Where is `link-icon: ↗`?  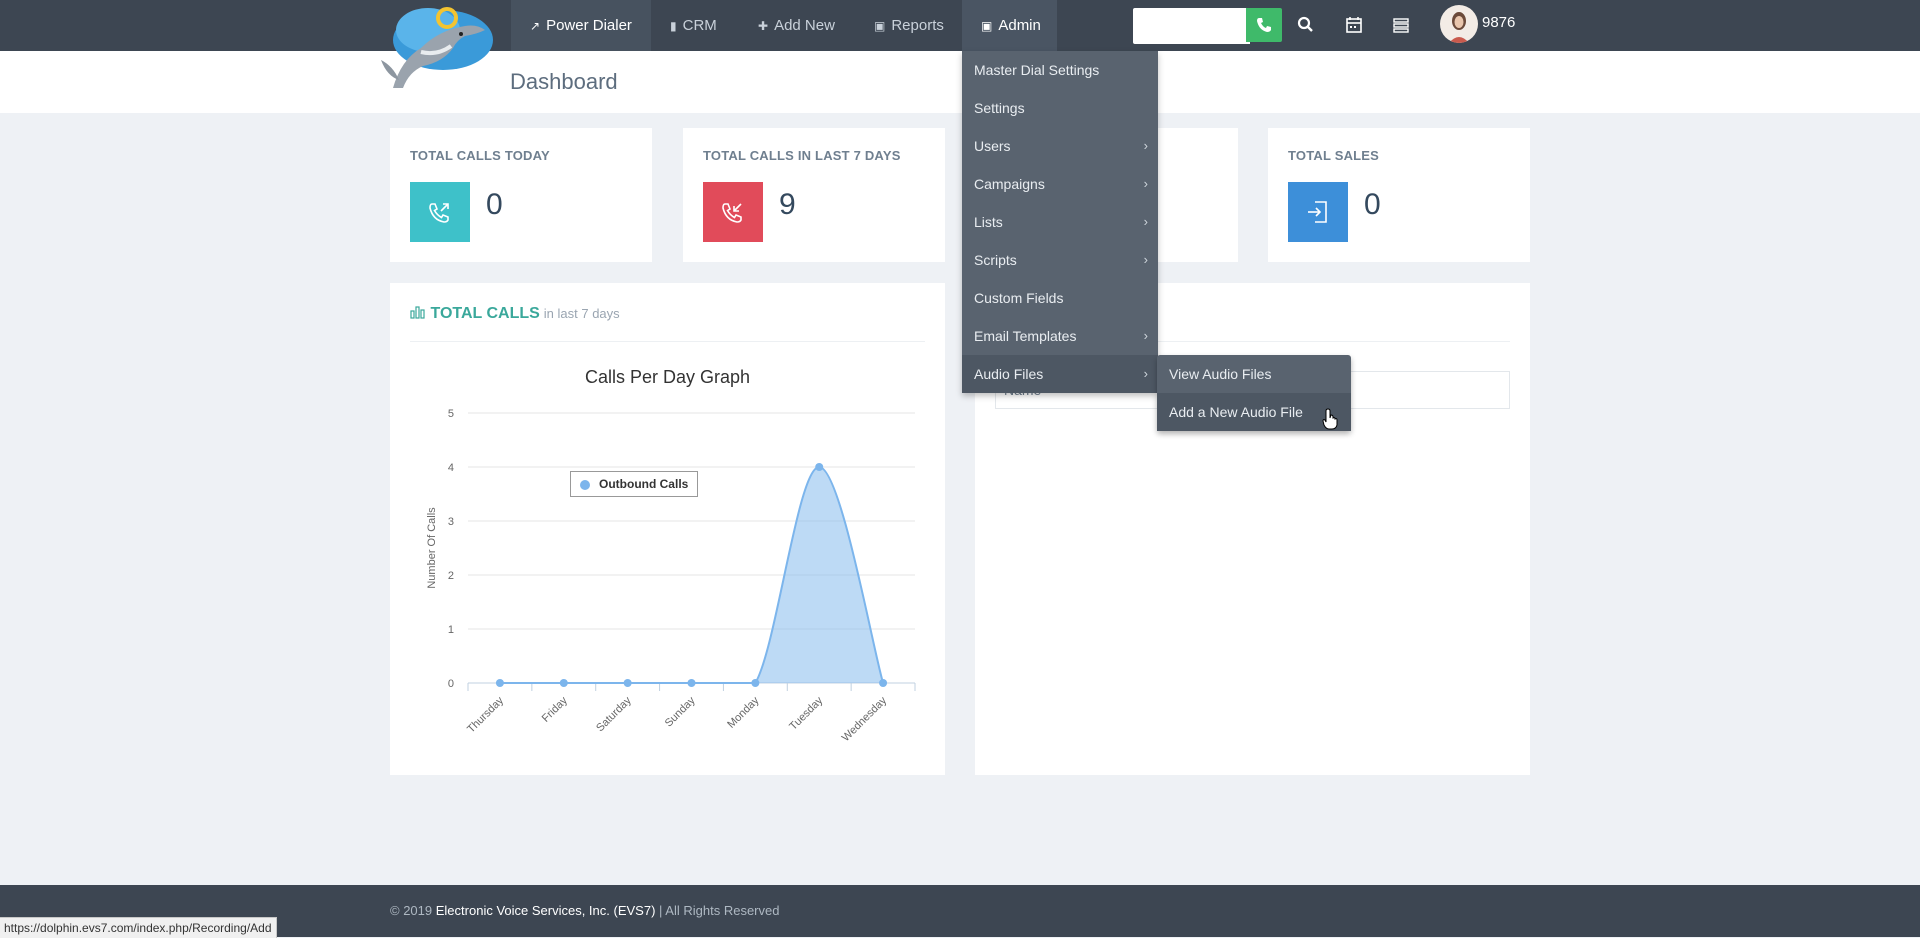
link-icon: ↗ is located at coordinates (535, 26).